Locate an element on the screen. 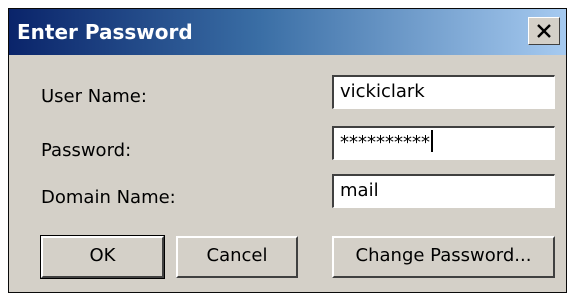  ok-button: OK is located at coordinates (102, 257).